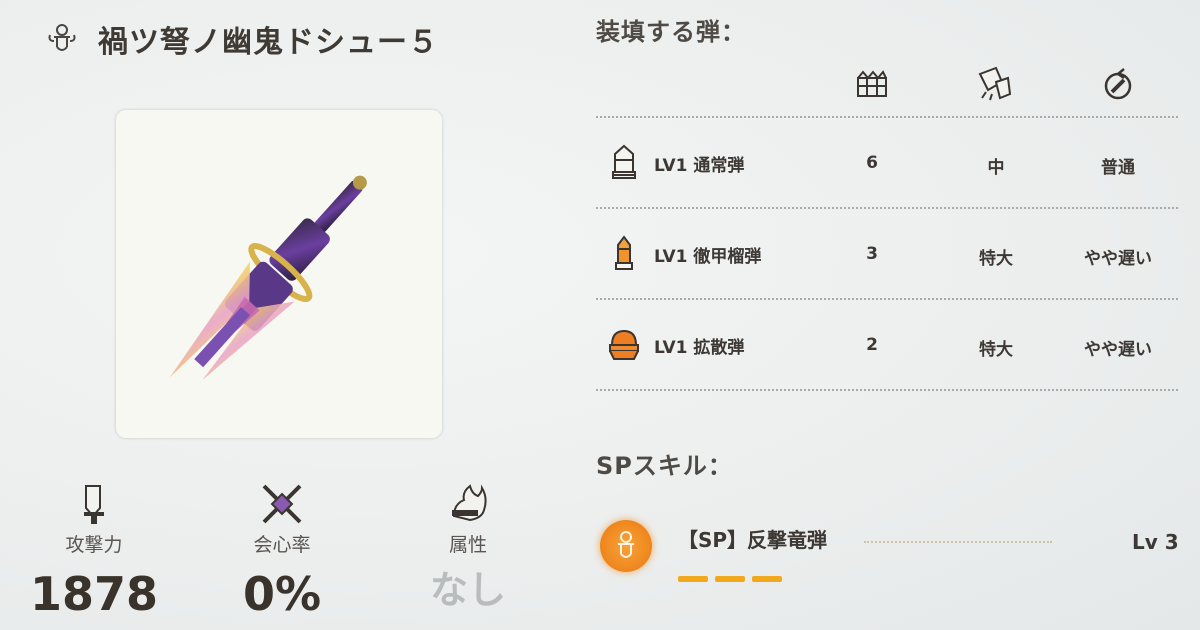  Describe the element at coordinates (872, 345) in the screenshot. I see `ammo-capacity: 2` at that location.